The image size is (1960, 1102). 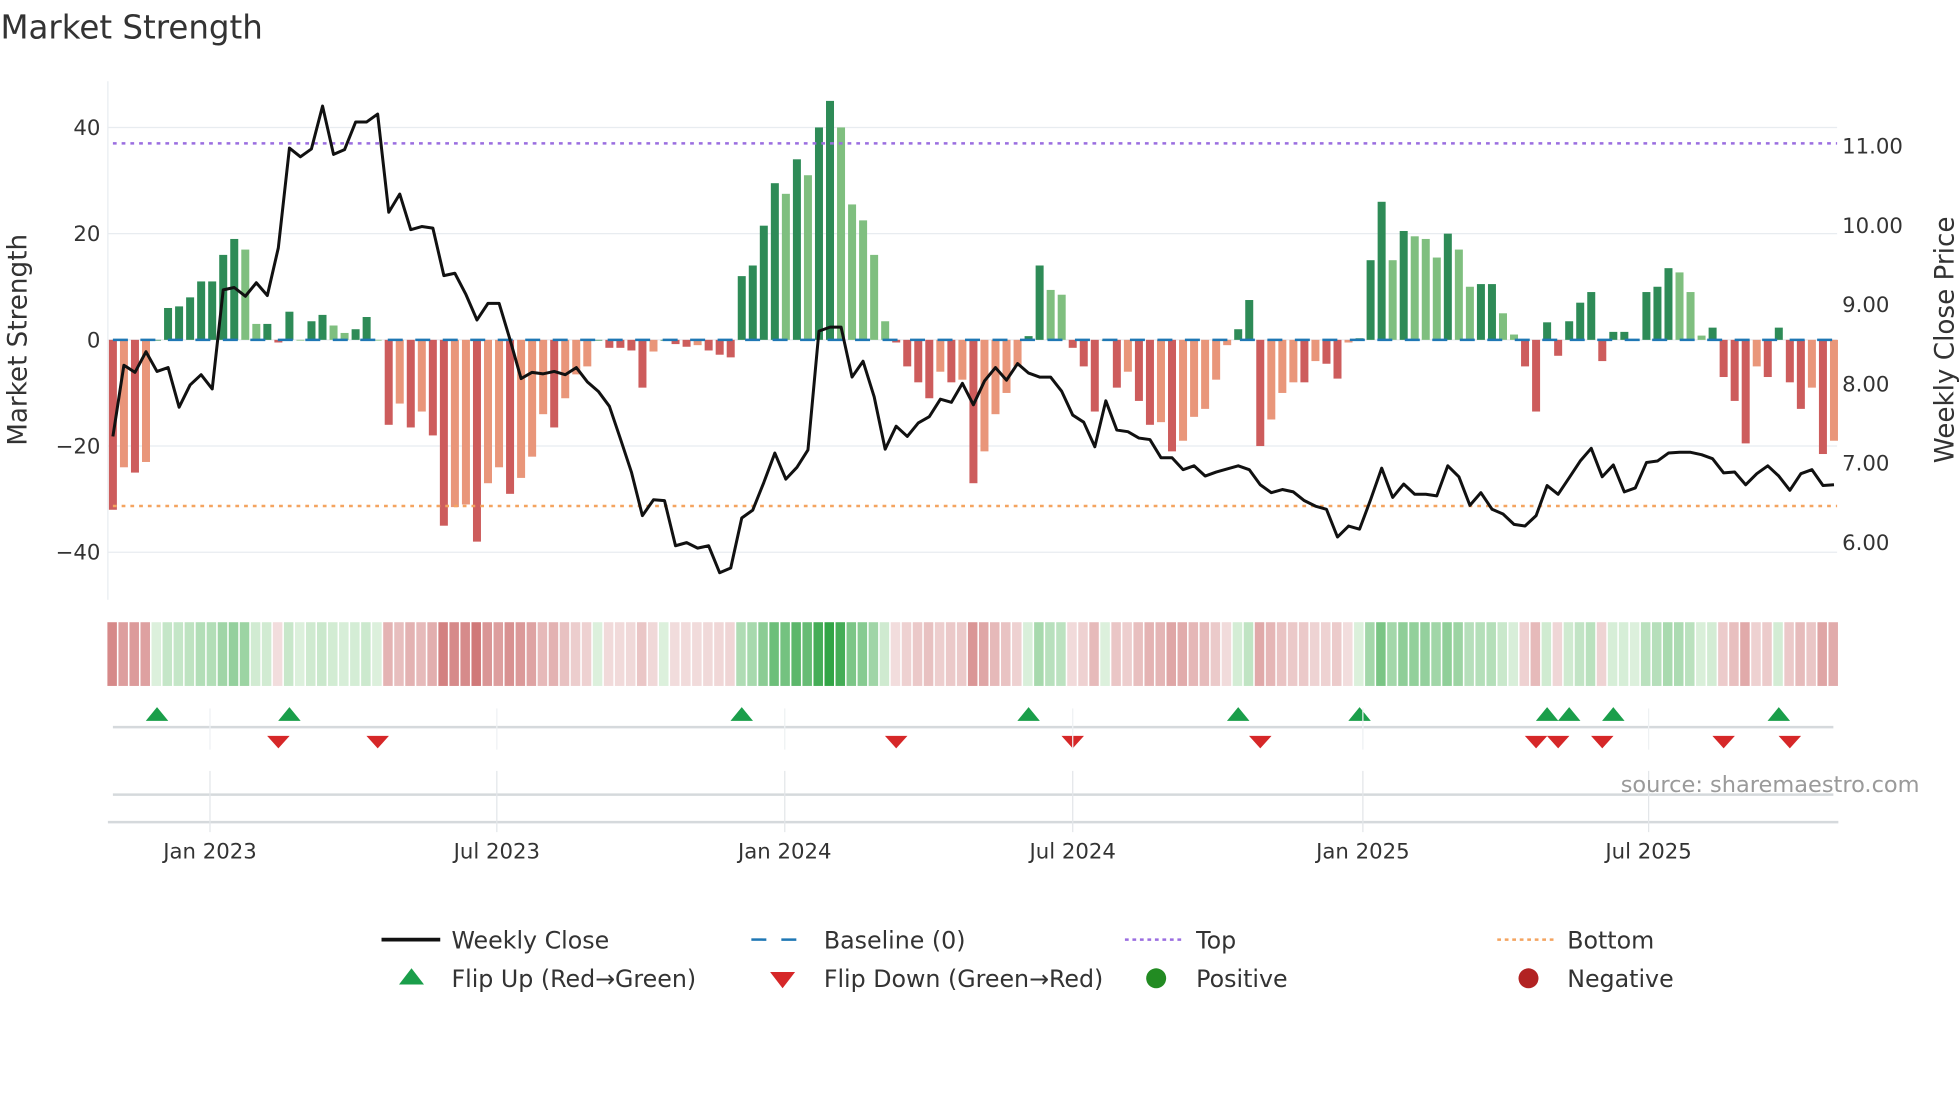 I want to click on y2-tick-label: 9.00, so click(x=1865, y=305).